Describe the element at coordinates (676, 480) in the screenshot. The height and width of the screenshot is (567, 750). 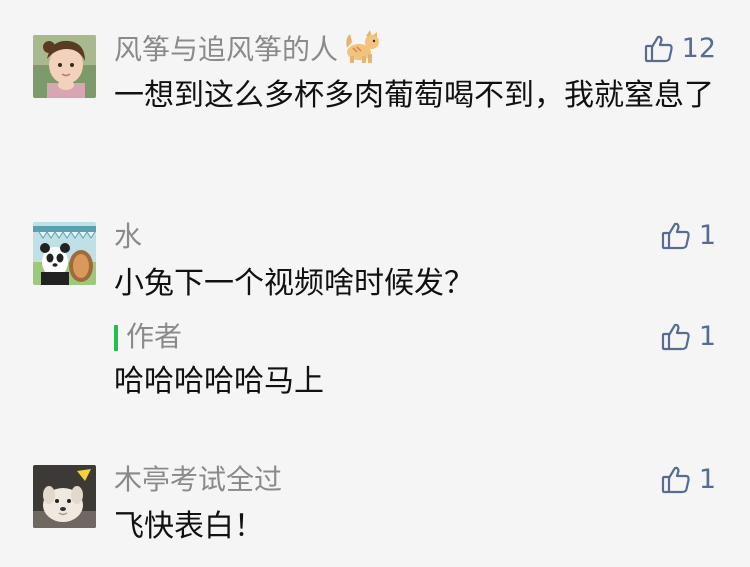
I see `thumbs-up-icon` at that location.